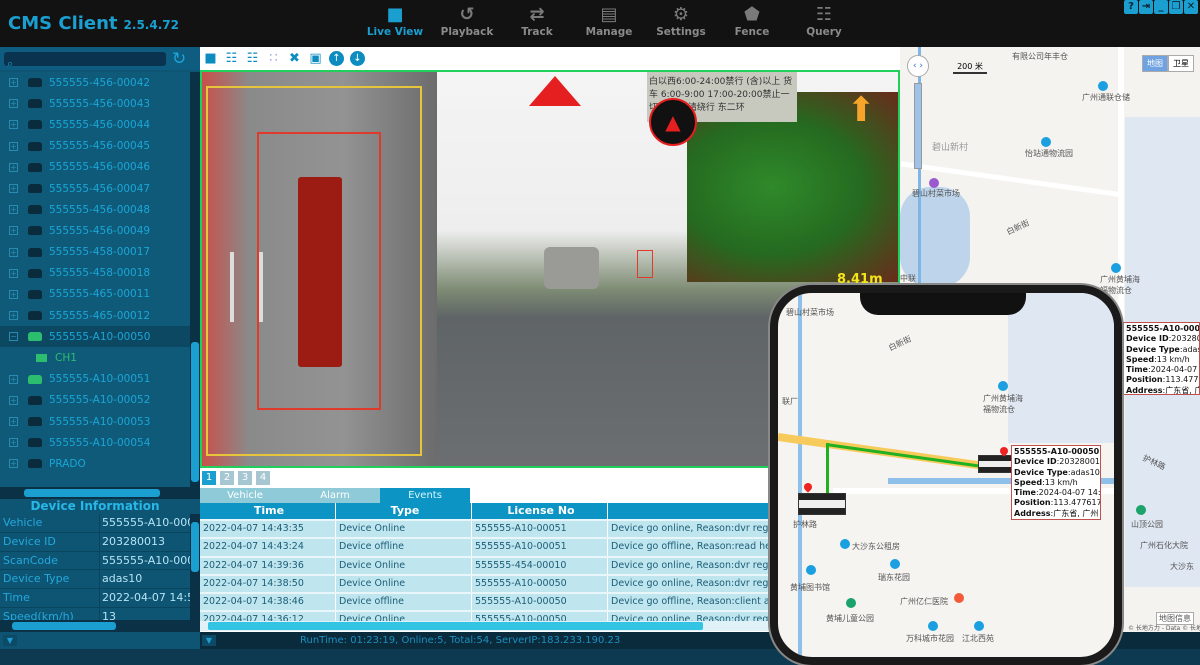 This screenshot has height=665, width=1200. What do you see at coordinates (1161, 7) in the screenshot?
I see `minimize-button: _` at bounding box center [1161, 7].